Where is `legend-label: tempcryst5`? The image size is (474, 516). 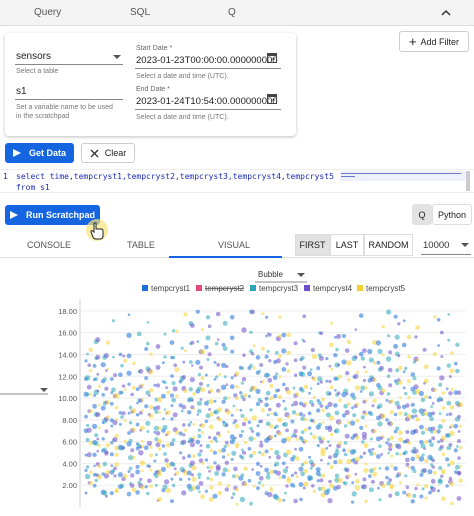
legend-label: tempcryst5 is located at coordinates (386, 288).